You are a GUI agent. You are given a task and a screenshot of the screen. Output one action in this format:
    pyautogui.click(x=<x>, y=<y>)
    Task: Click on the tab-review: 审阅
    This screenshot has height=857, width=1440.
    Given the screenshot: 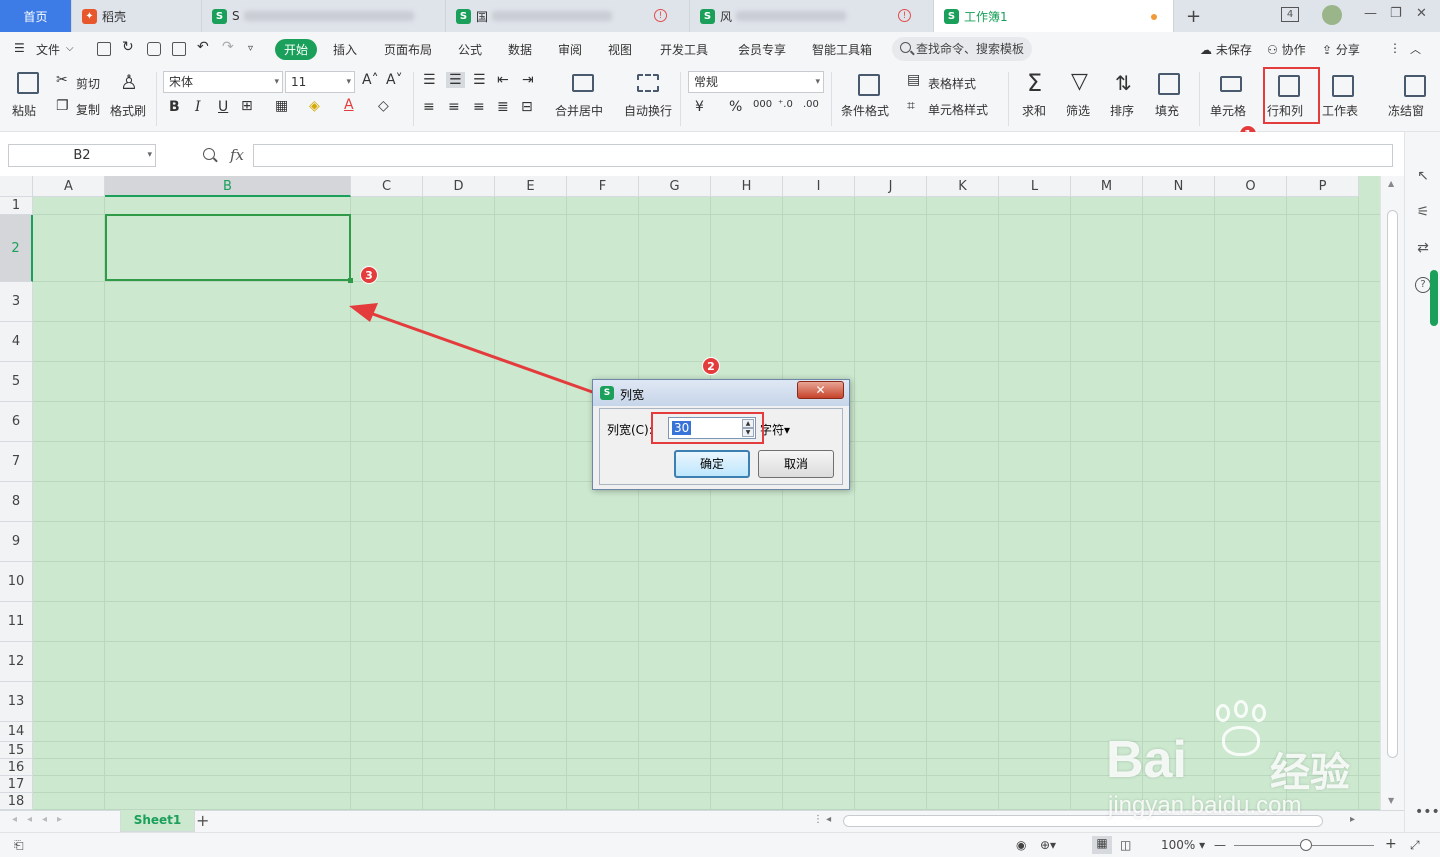 What is the action you would take?
    pyautogui.click(x=570, y=49)
    